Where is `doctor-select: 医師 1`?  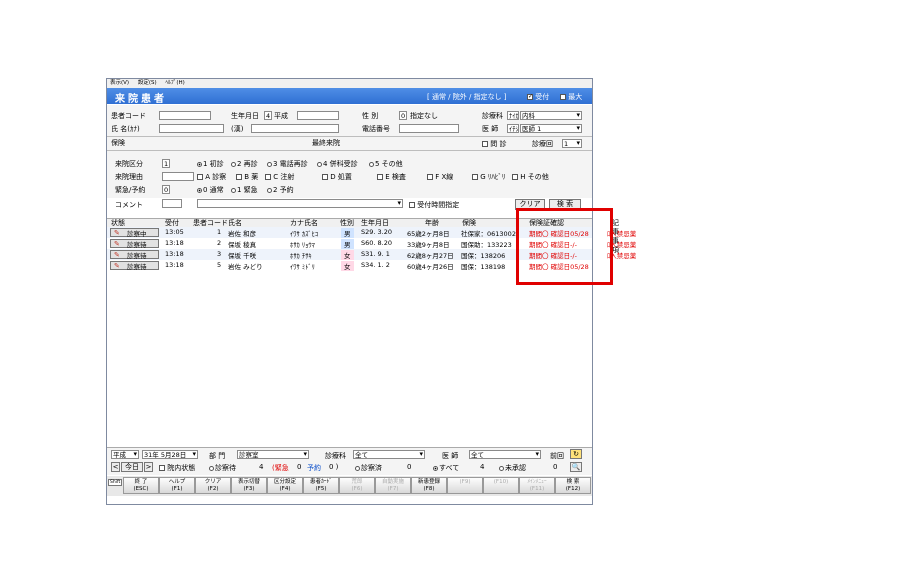
doctor-select: 医師 1 is located at coordinates (551, 128).